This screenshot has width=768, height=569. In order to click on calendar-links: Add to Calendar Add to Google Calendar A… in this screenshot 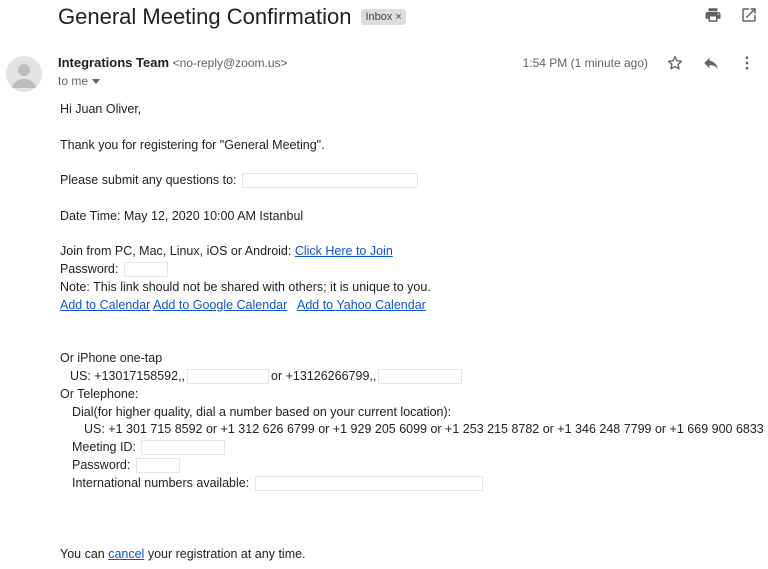, I will do `click(412, 306)`.